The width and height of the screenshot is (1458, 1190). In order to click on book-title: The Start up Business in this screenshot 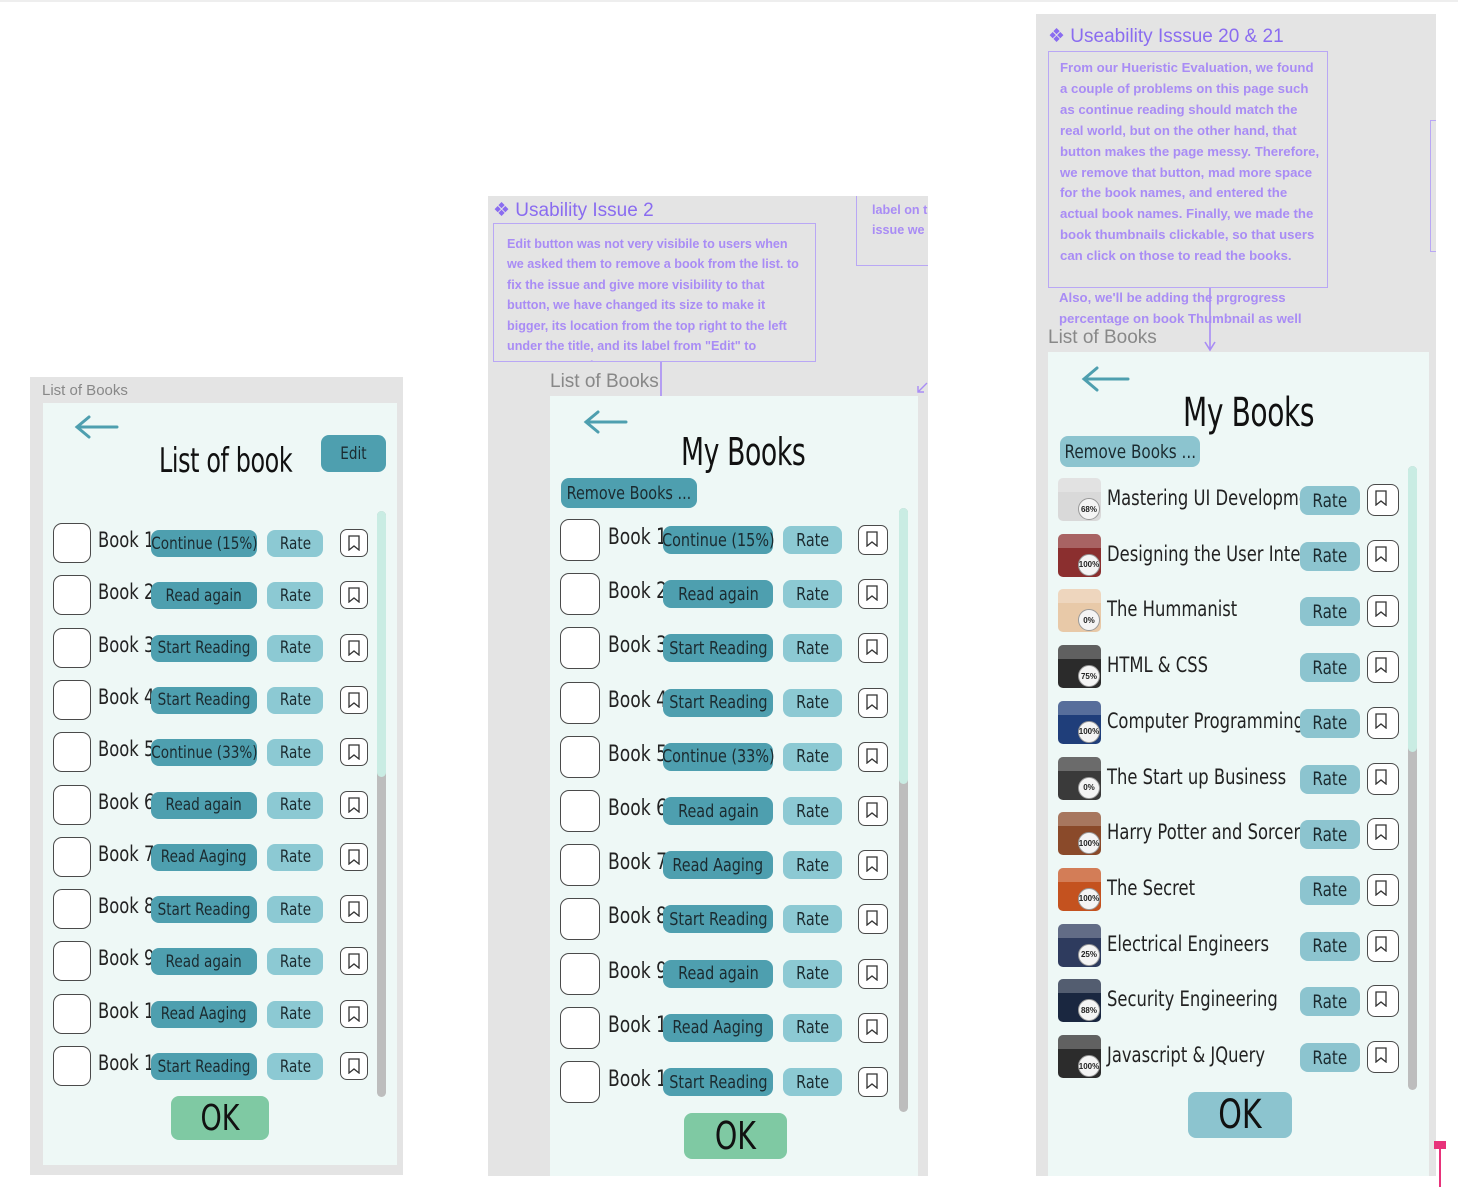, I will do `click(1196, 777)`.